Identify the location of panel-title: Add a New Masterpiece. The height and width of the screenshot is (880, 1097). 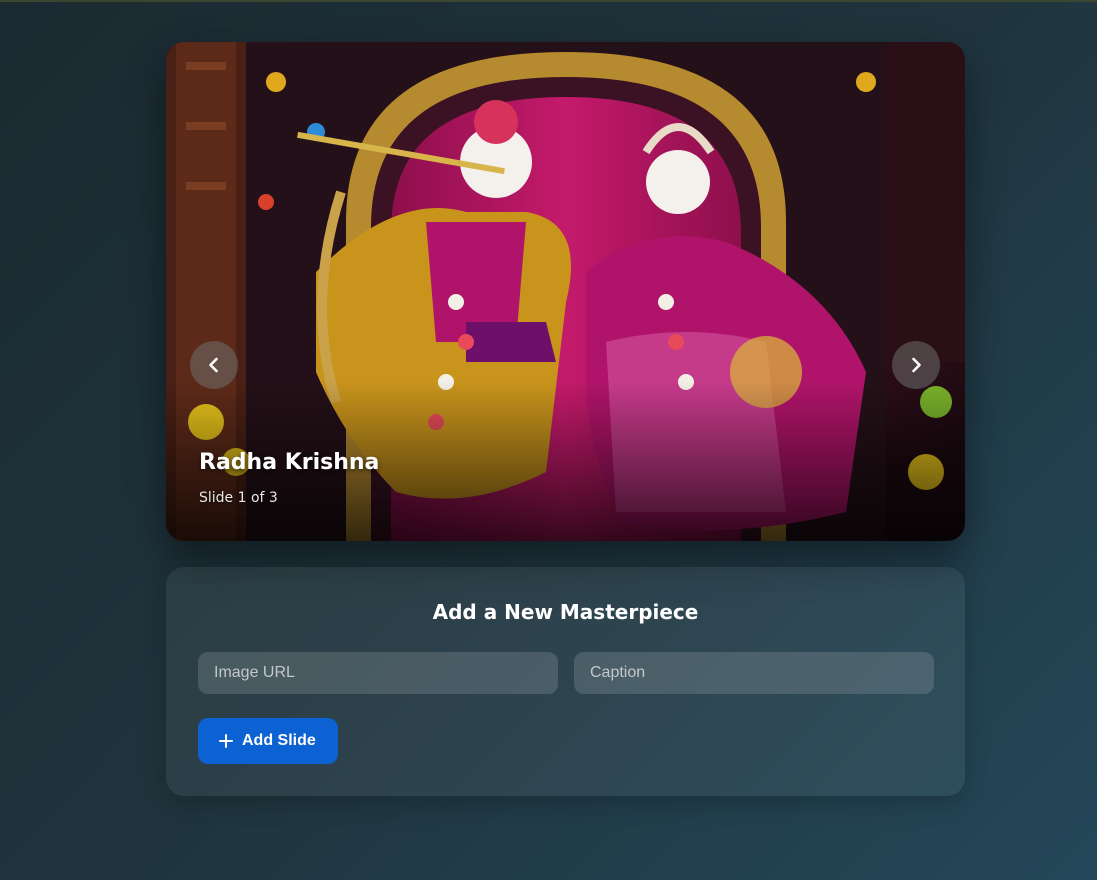
(565, 612).